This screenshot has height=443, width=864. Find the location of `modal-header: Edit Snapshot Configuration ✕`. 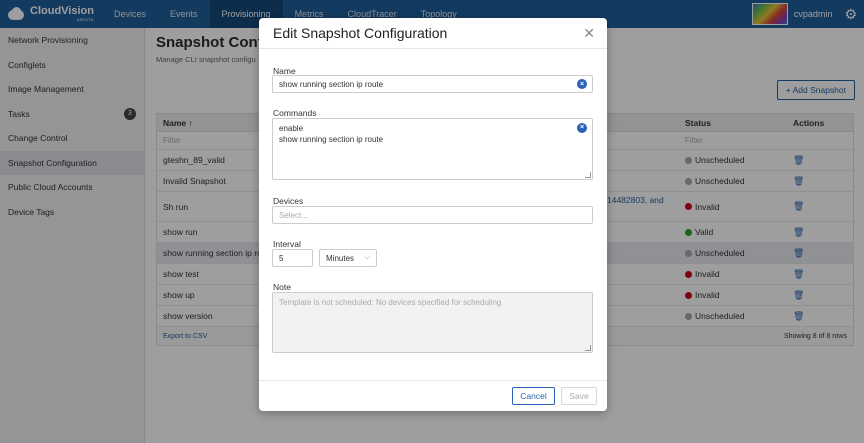

modal-header: Edit Snapshot Configuration ✕ is located at coordinates (433, 33).